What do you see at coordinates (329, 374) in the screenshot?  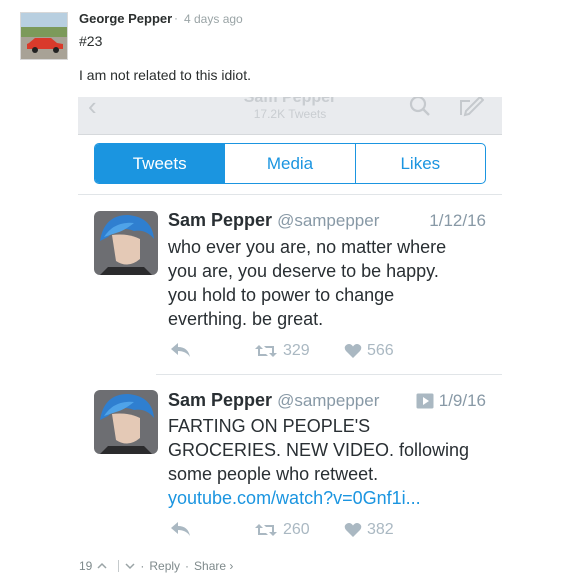 I see `tweet-divider` at bounding box center [329, 374].